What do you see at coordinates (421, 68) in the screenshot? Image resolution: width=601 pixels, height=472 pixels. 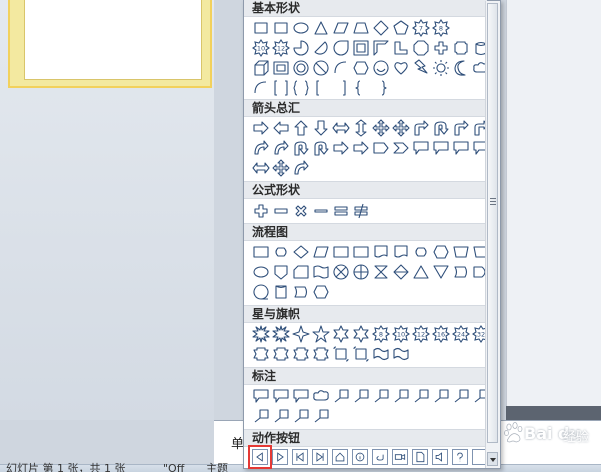 I see `lightning-shape` at bounding box center [421, 68].